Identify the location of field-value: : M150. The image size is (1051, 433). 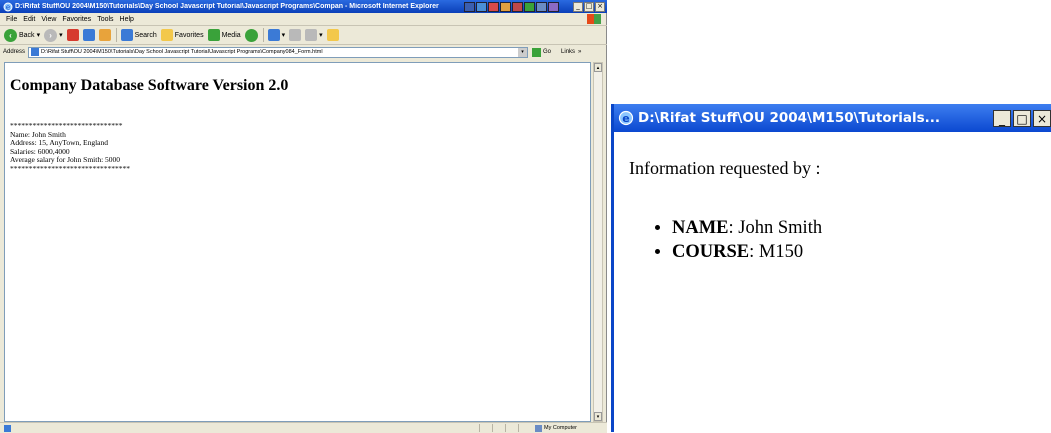
(776, 252).